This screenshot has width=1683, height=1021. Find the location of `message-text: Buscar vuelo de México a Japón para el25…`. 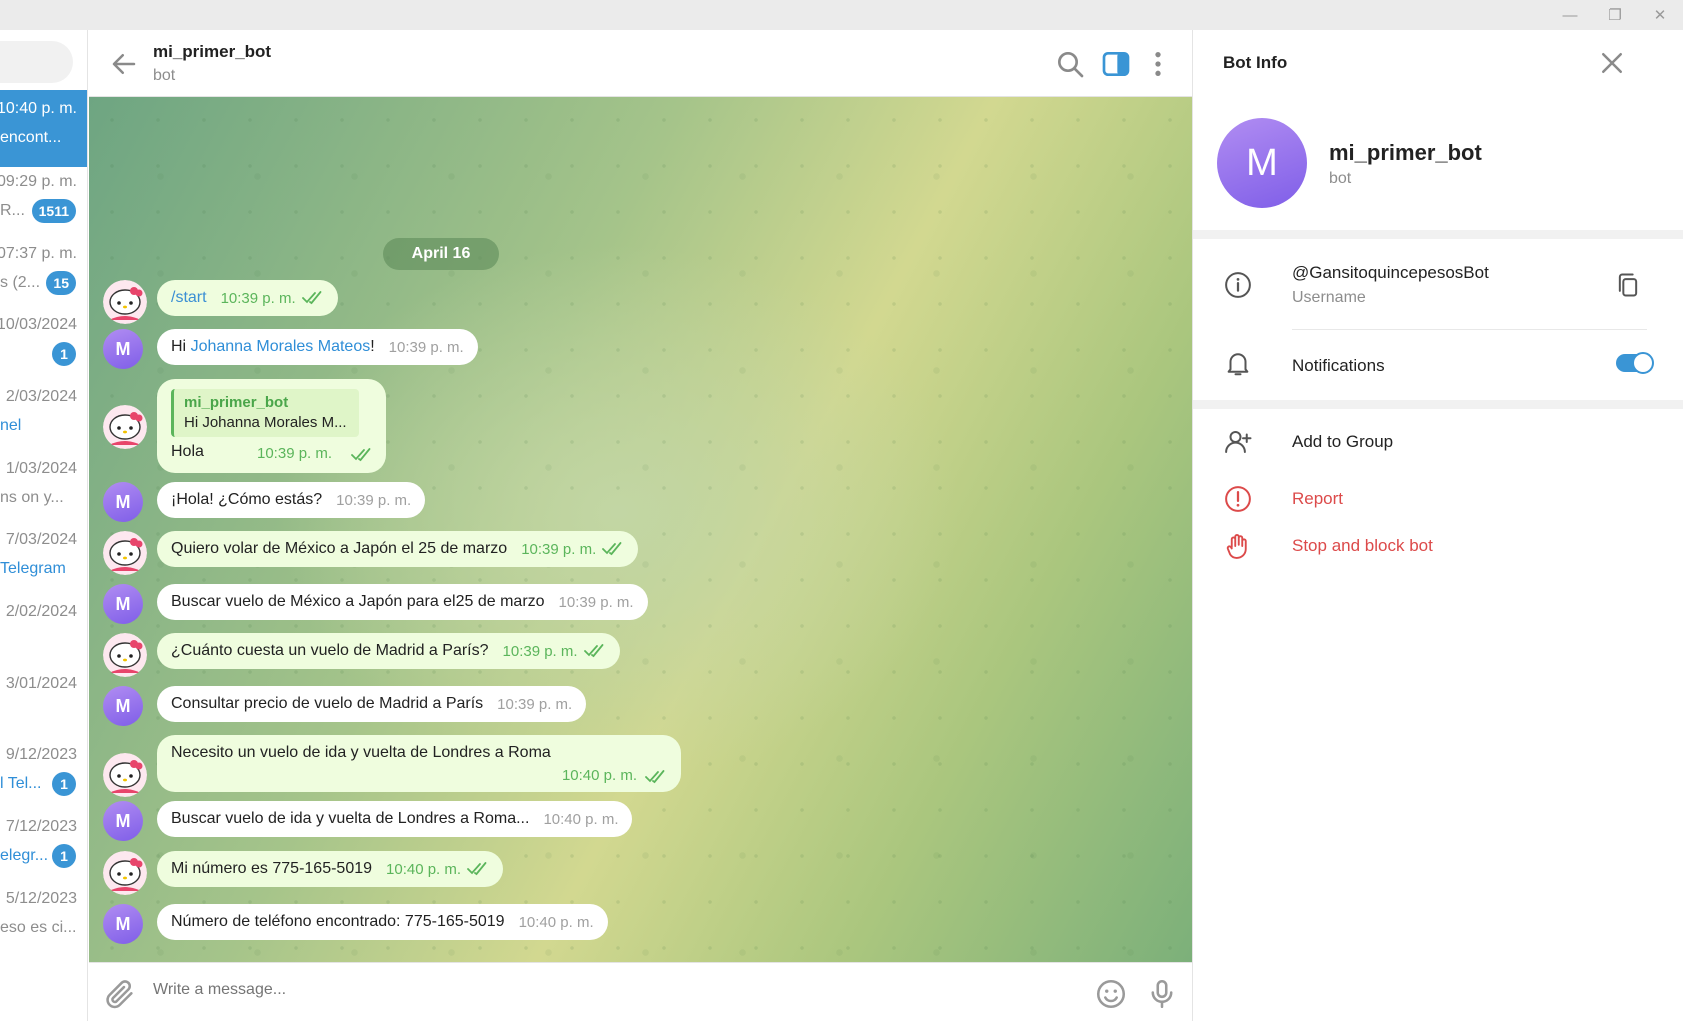

message-text: Buscar vuelo de México a Japón para el25… is located at coordinates (358, 602).